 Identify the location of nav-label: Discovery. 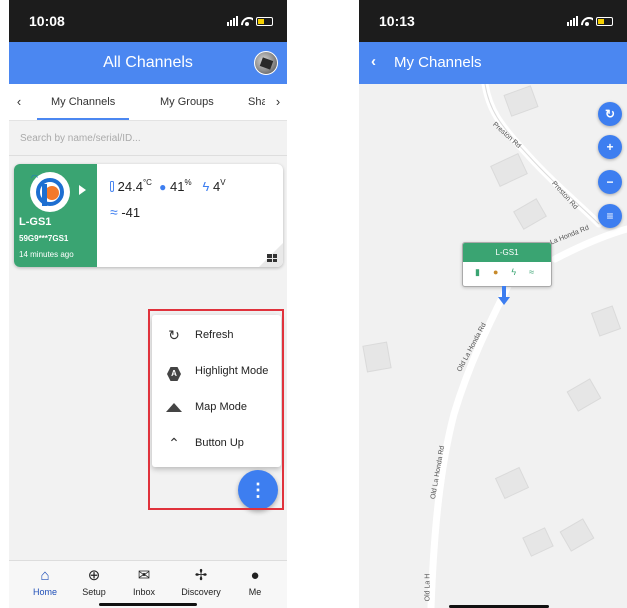
(201, 592).